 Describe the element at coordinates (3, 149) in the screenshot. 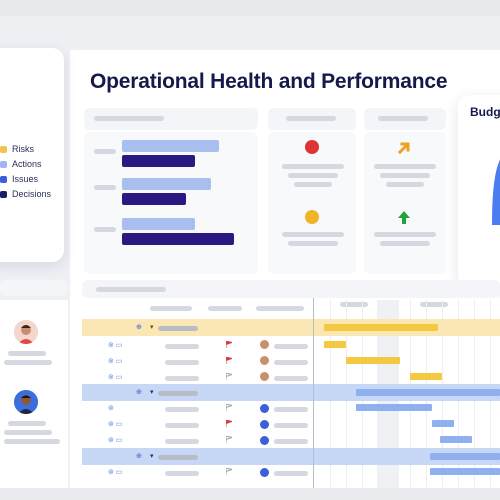

I see `risks-swatch` at that location.